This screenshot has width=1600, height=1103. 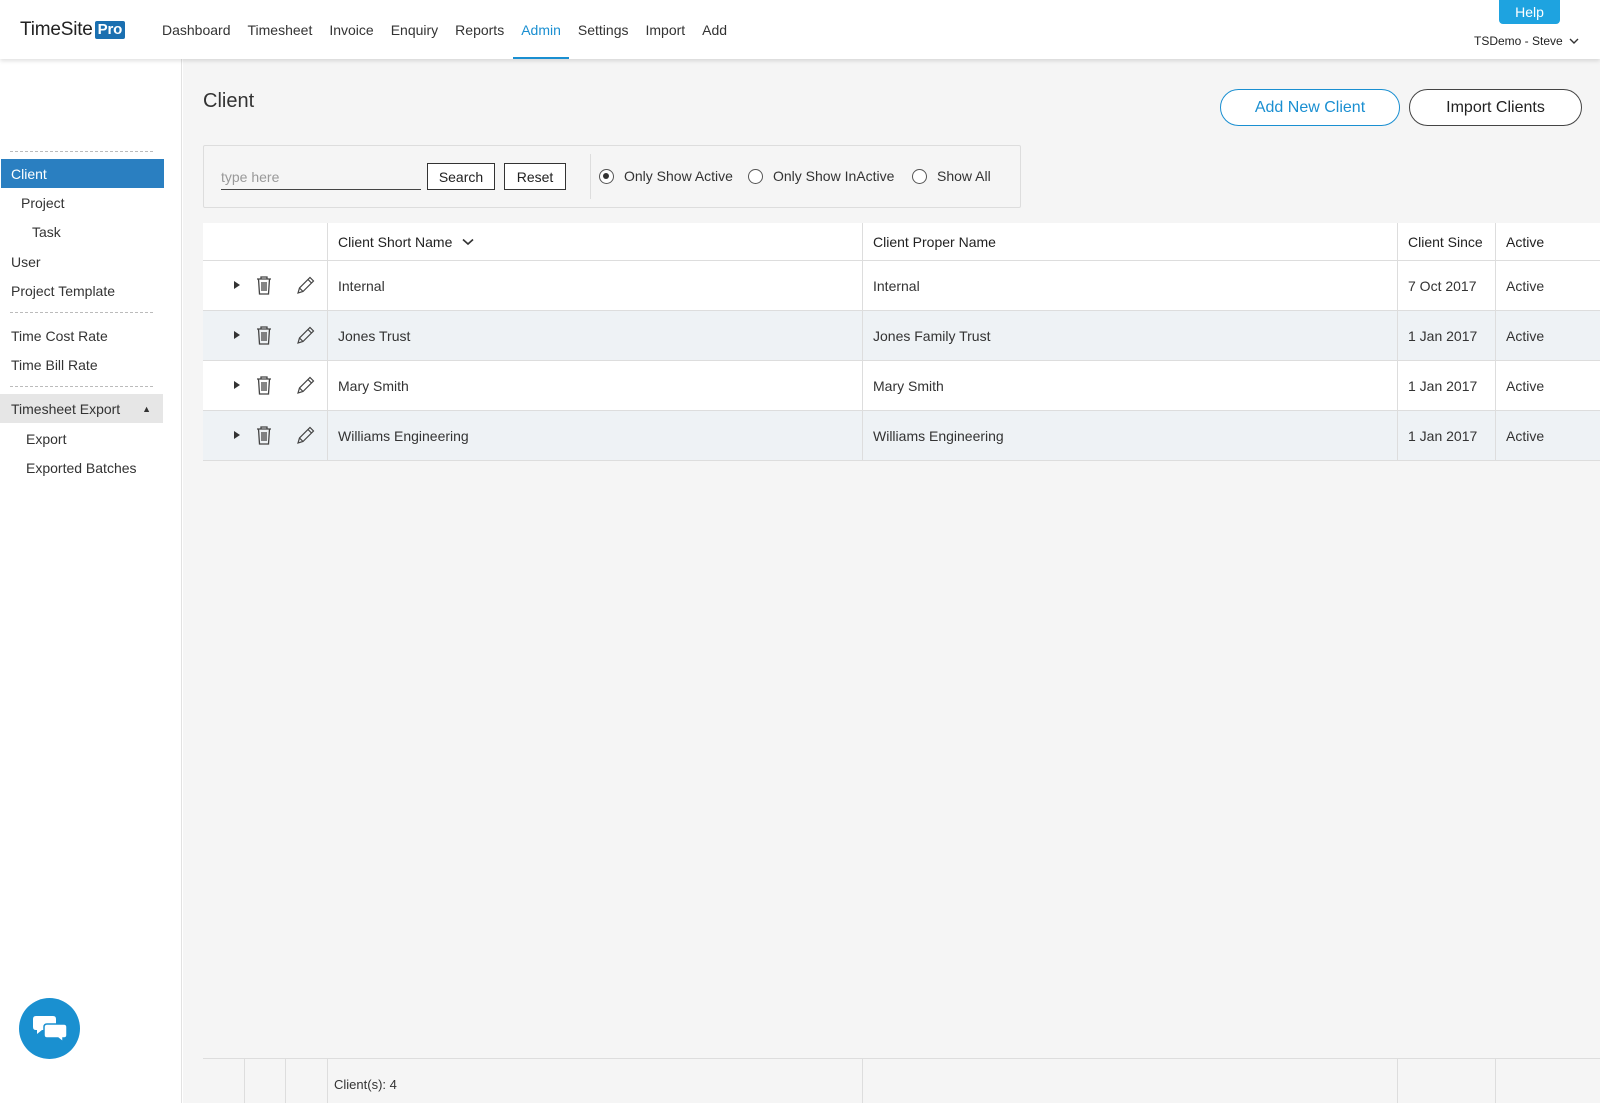 I want to click on sidebar-item-export: Export, so click(x=81, y=438).